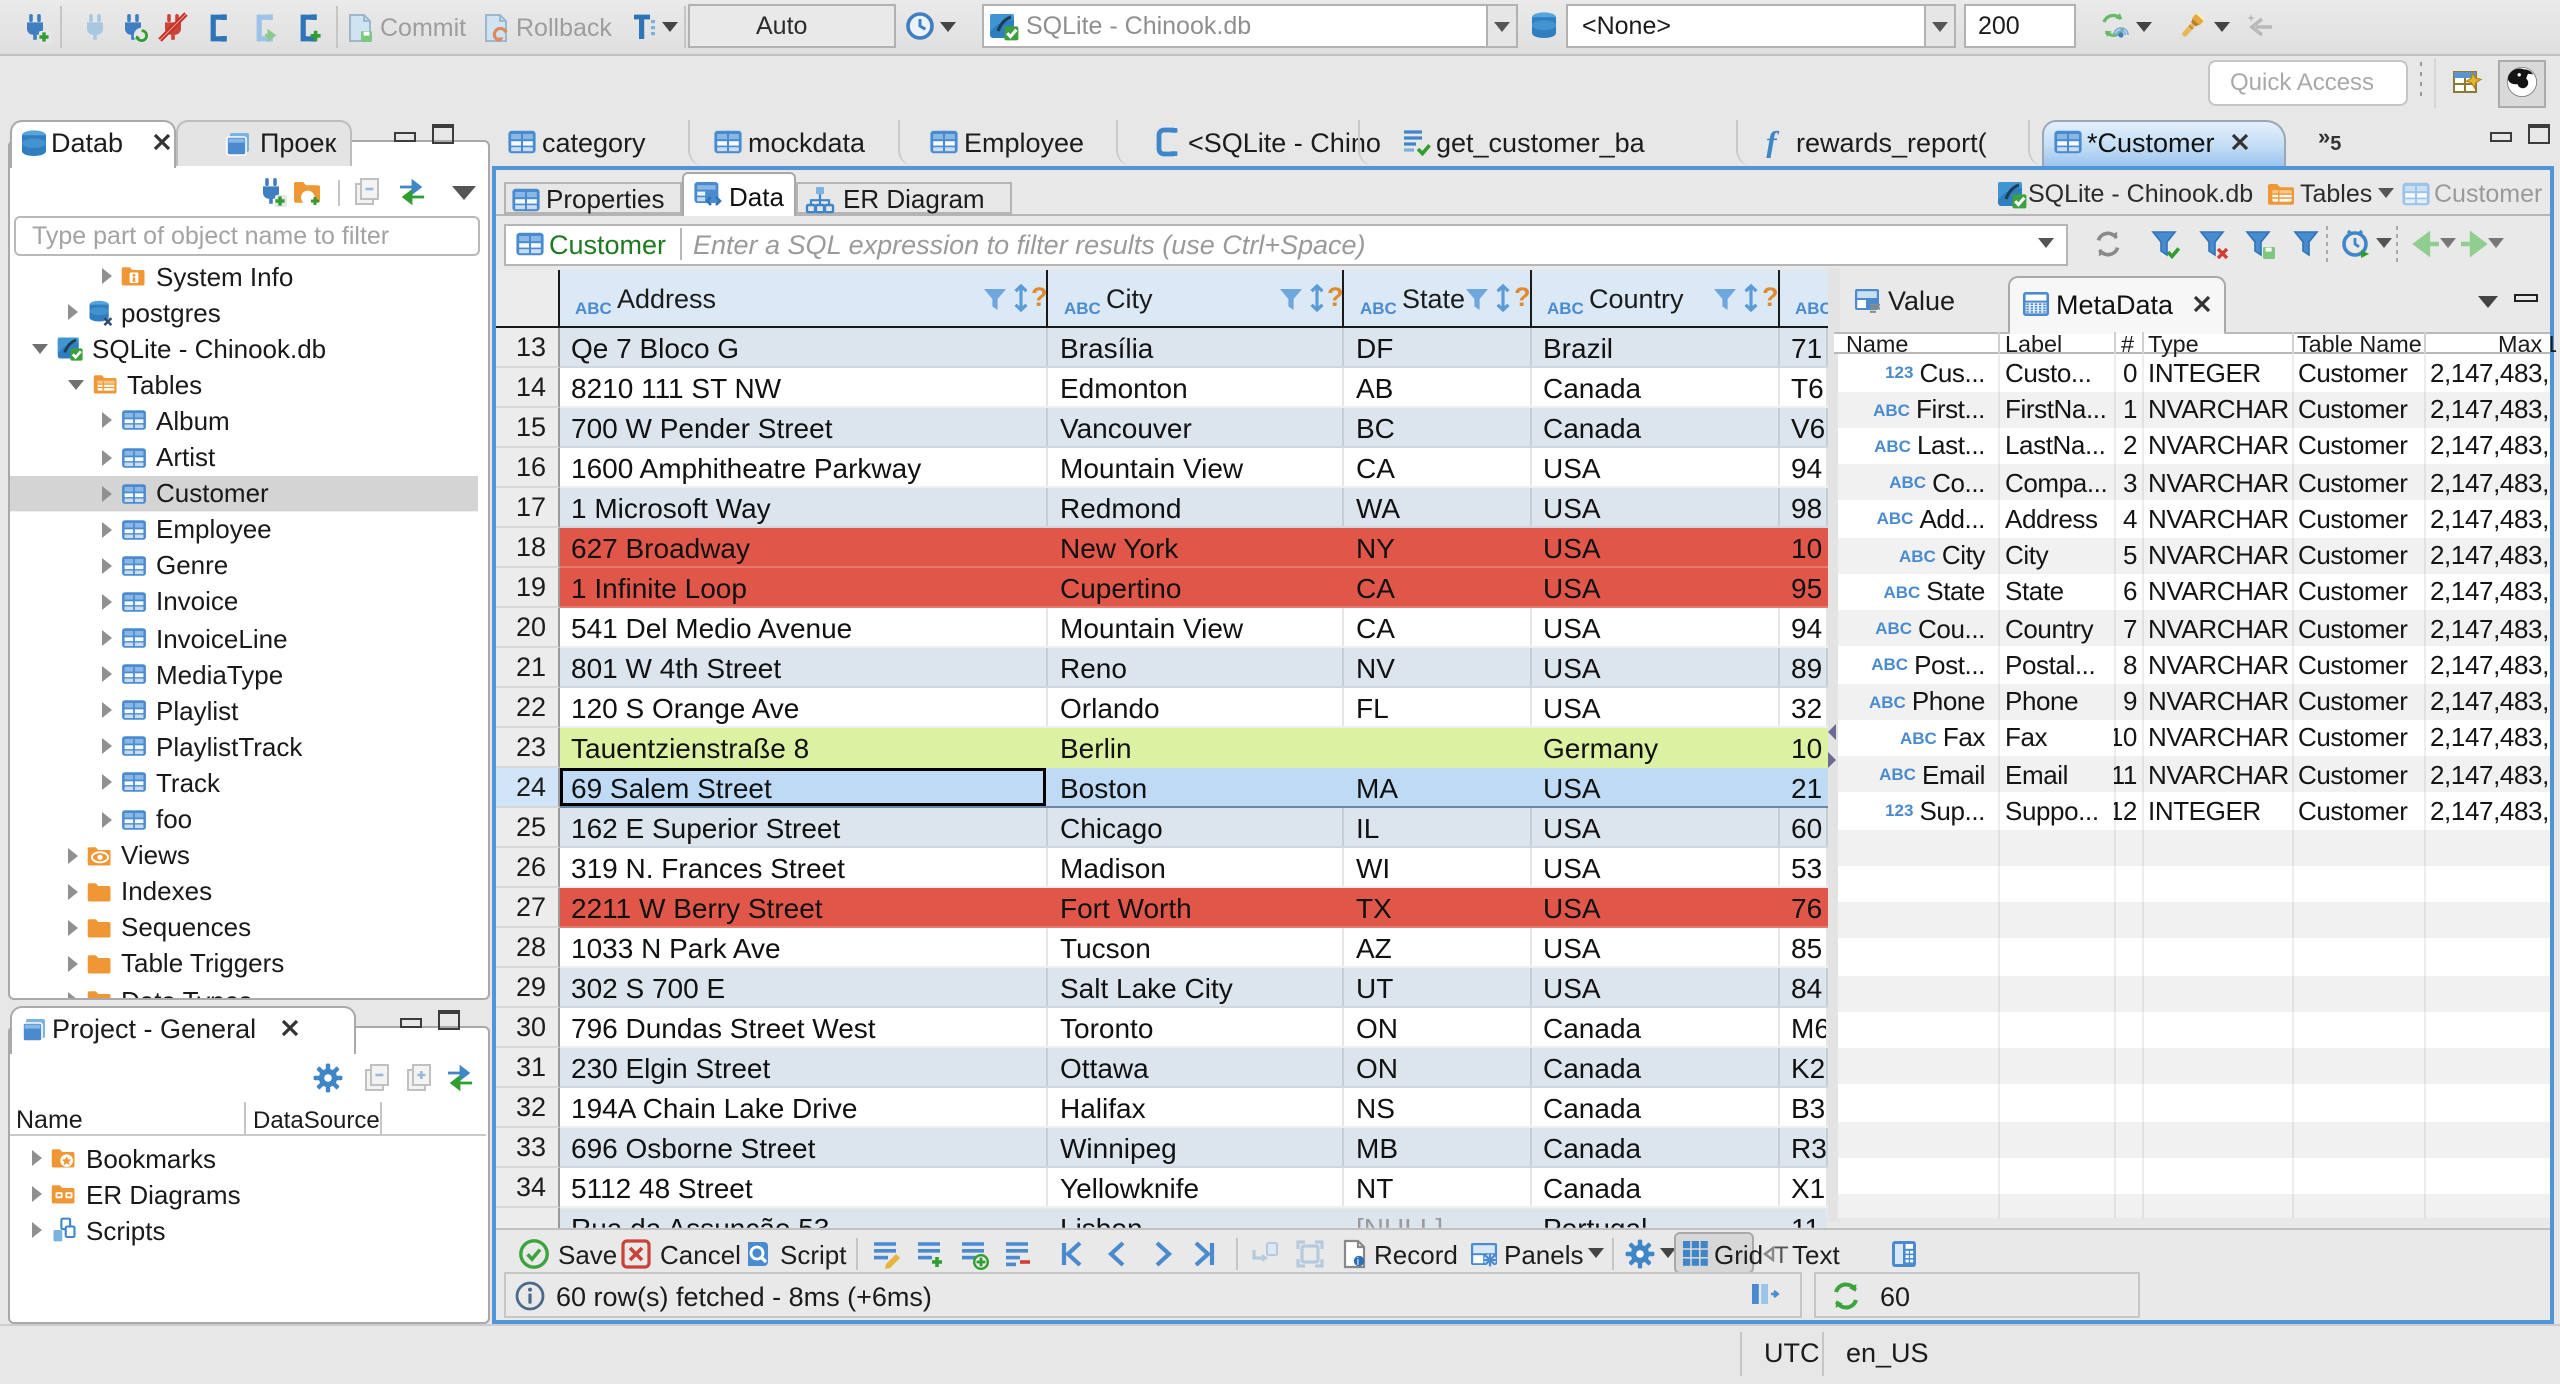 This screenshot has width=2560, height=1384. Describe the element at coordinates (1781, 1254) in the screenshot. I see `svg-text: T` at that location.